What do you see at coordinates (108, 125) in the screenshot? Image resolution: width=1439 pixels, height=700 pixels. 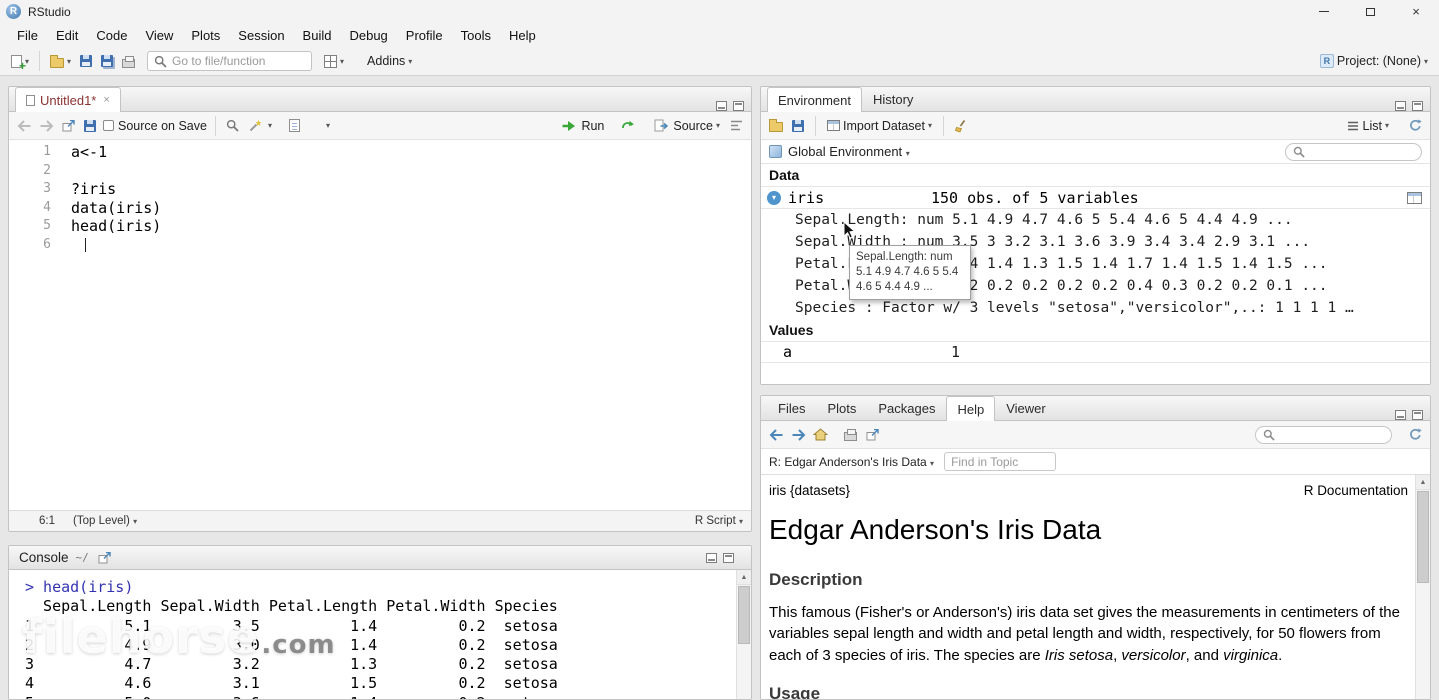 I see `source-on-save-checkbox` at bounding box center [108, 125].